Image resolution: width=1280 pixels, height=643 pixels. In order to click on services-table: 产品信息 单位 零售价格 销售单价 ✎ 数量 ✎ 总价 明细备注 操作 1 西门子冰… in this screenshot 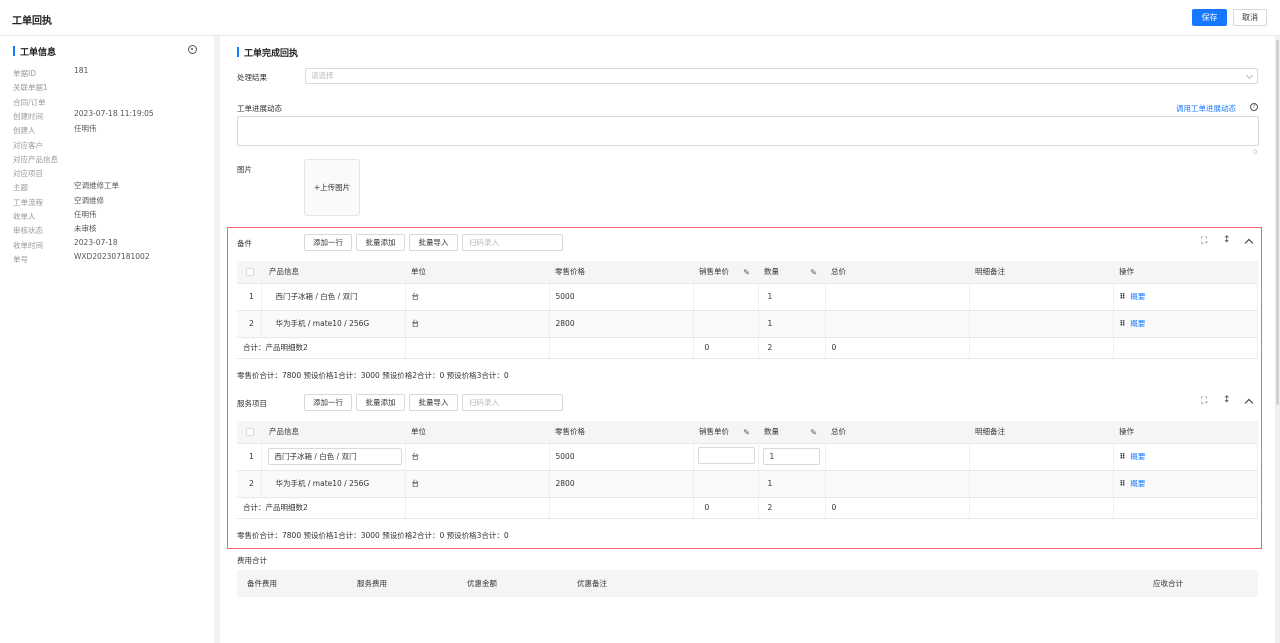, I will do `click(747, 470)`.